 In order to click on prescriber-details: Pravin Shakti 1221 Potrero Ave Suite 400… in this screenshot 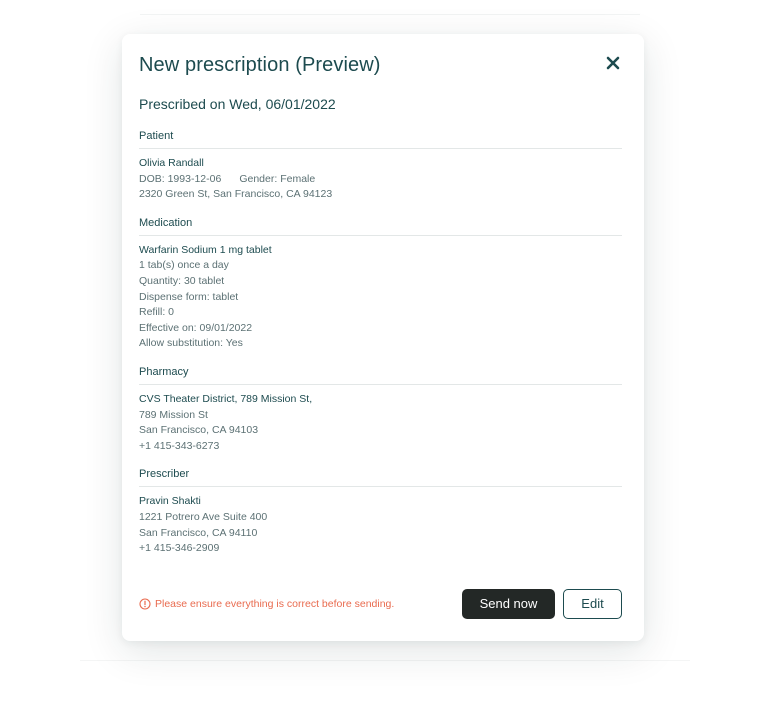, I will do `click(380, 521)`.